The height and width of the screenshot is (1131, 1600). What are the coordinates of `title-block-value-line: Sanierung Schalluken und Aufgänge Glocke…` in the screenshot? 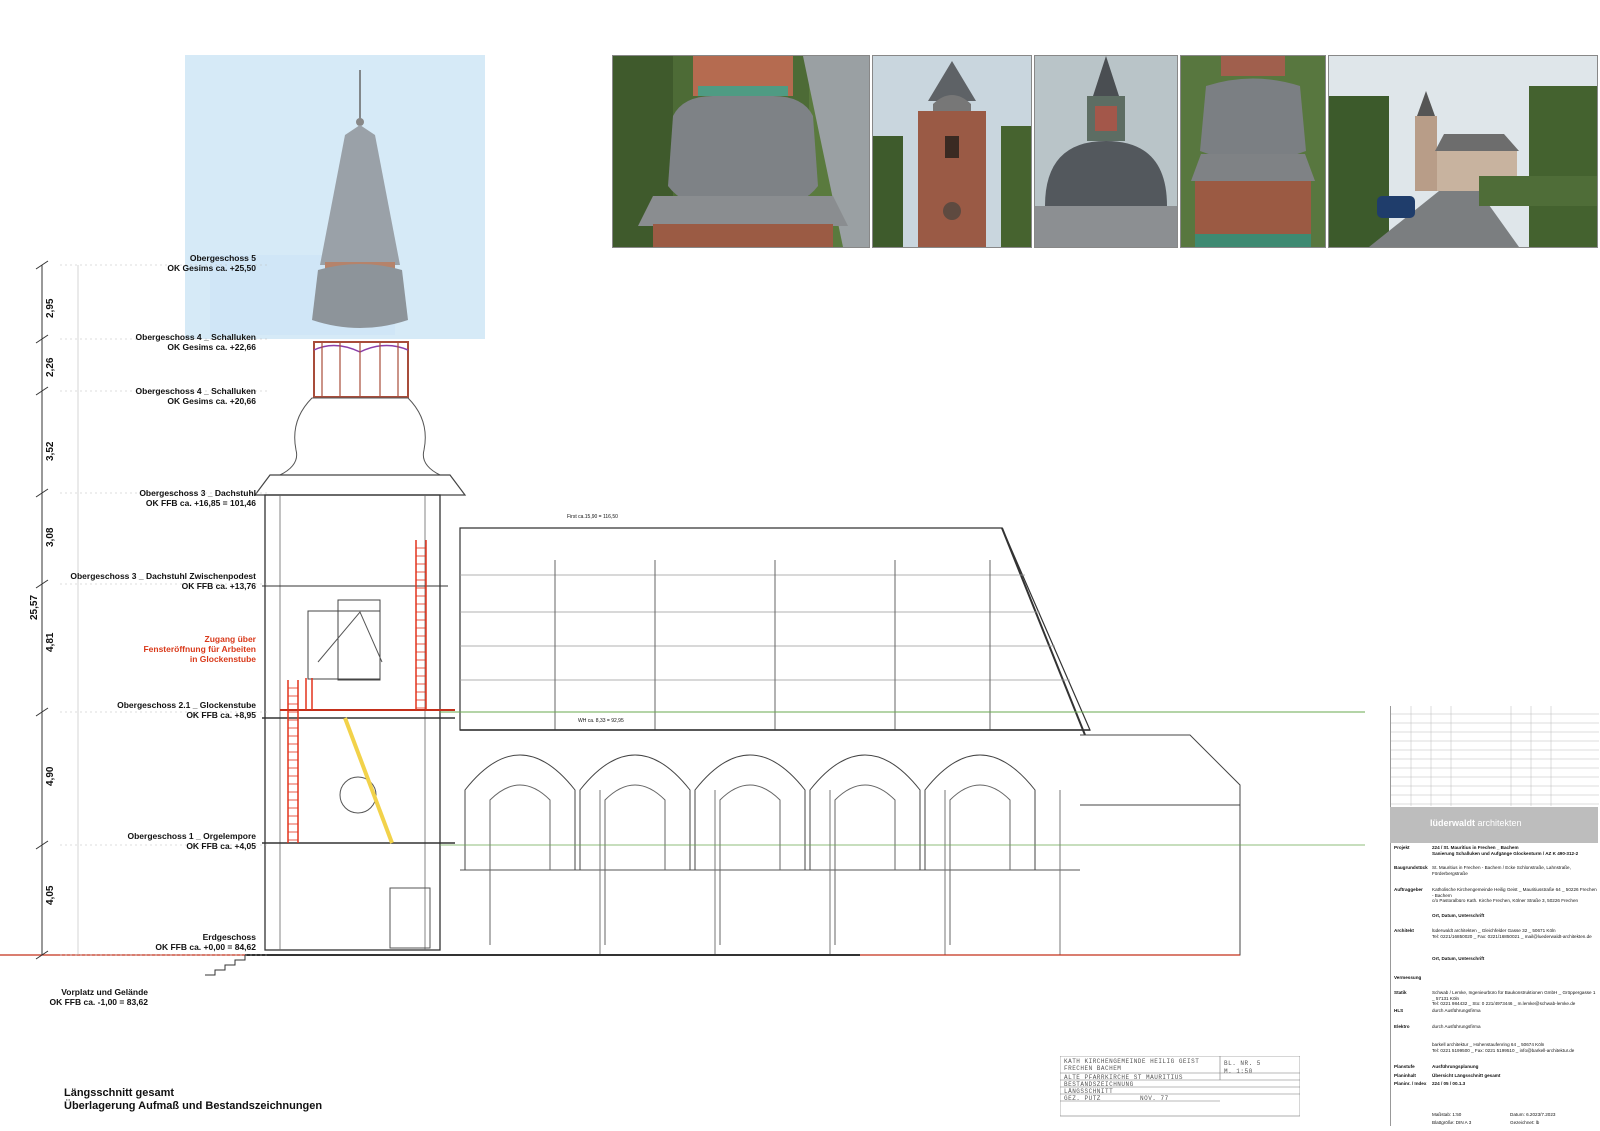 It's located at (1505, 853).